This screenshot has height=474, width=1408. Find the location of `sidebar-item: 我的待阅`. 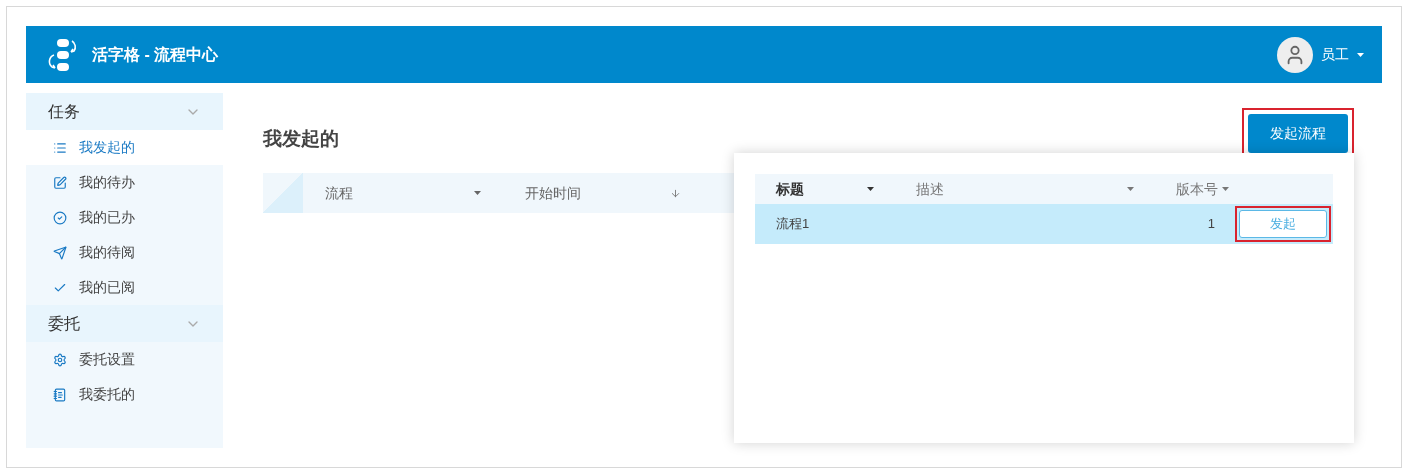

sidebar-item: 我的待阅 is located at coordinates (124, 252).